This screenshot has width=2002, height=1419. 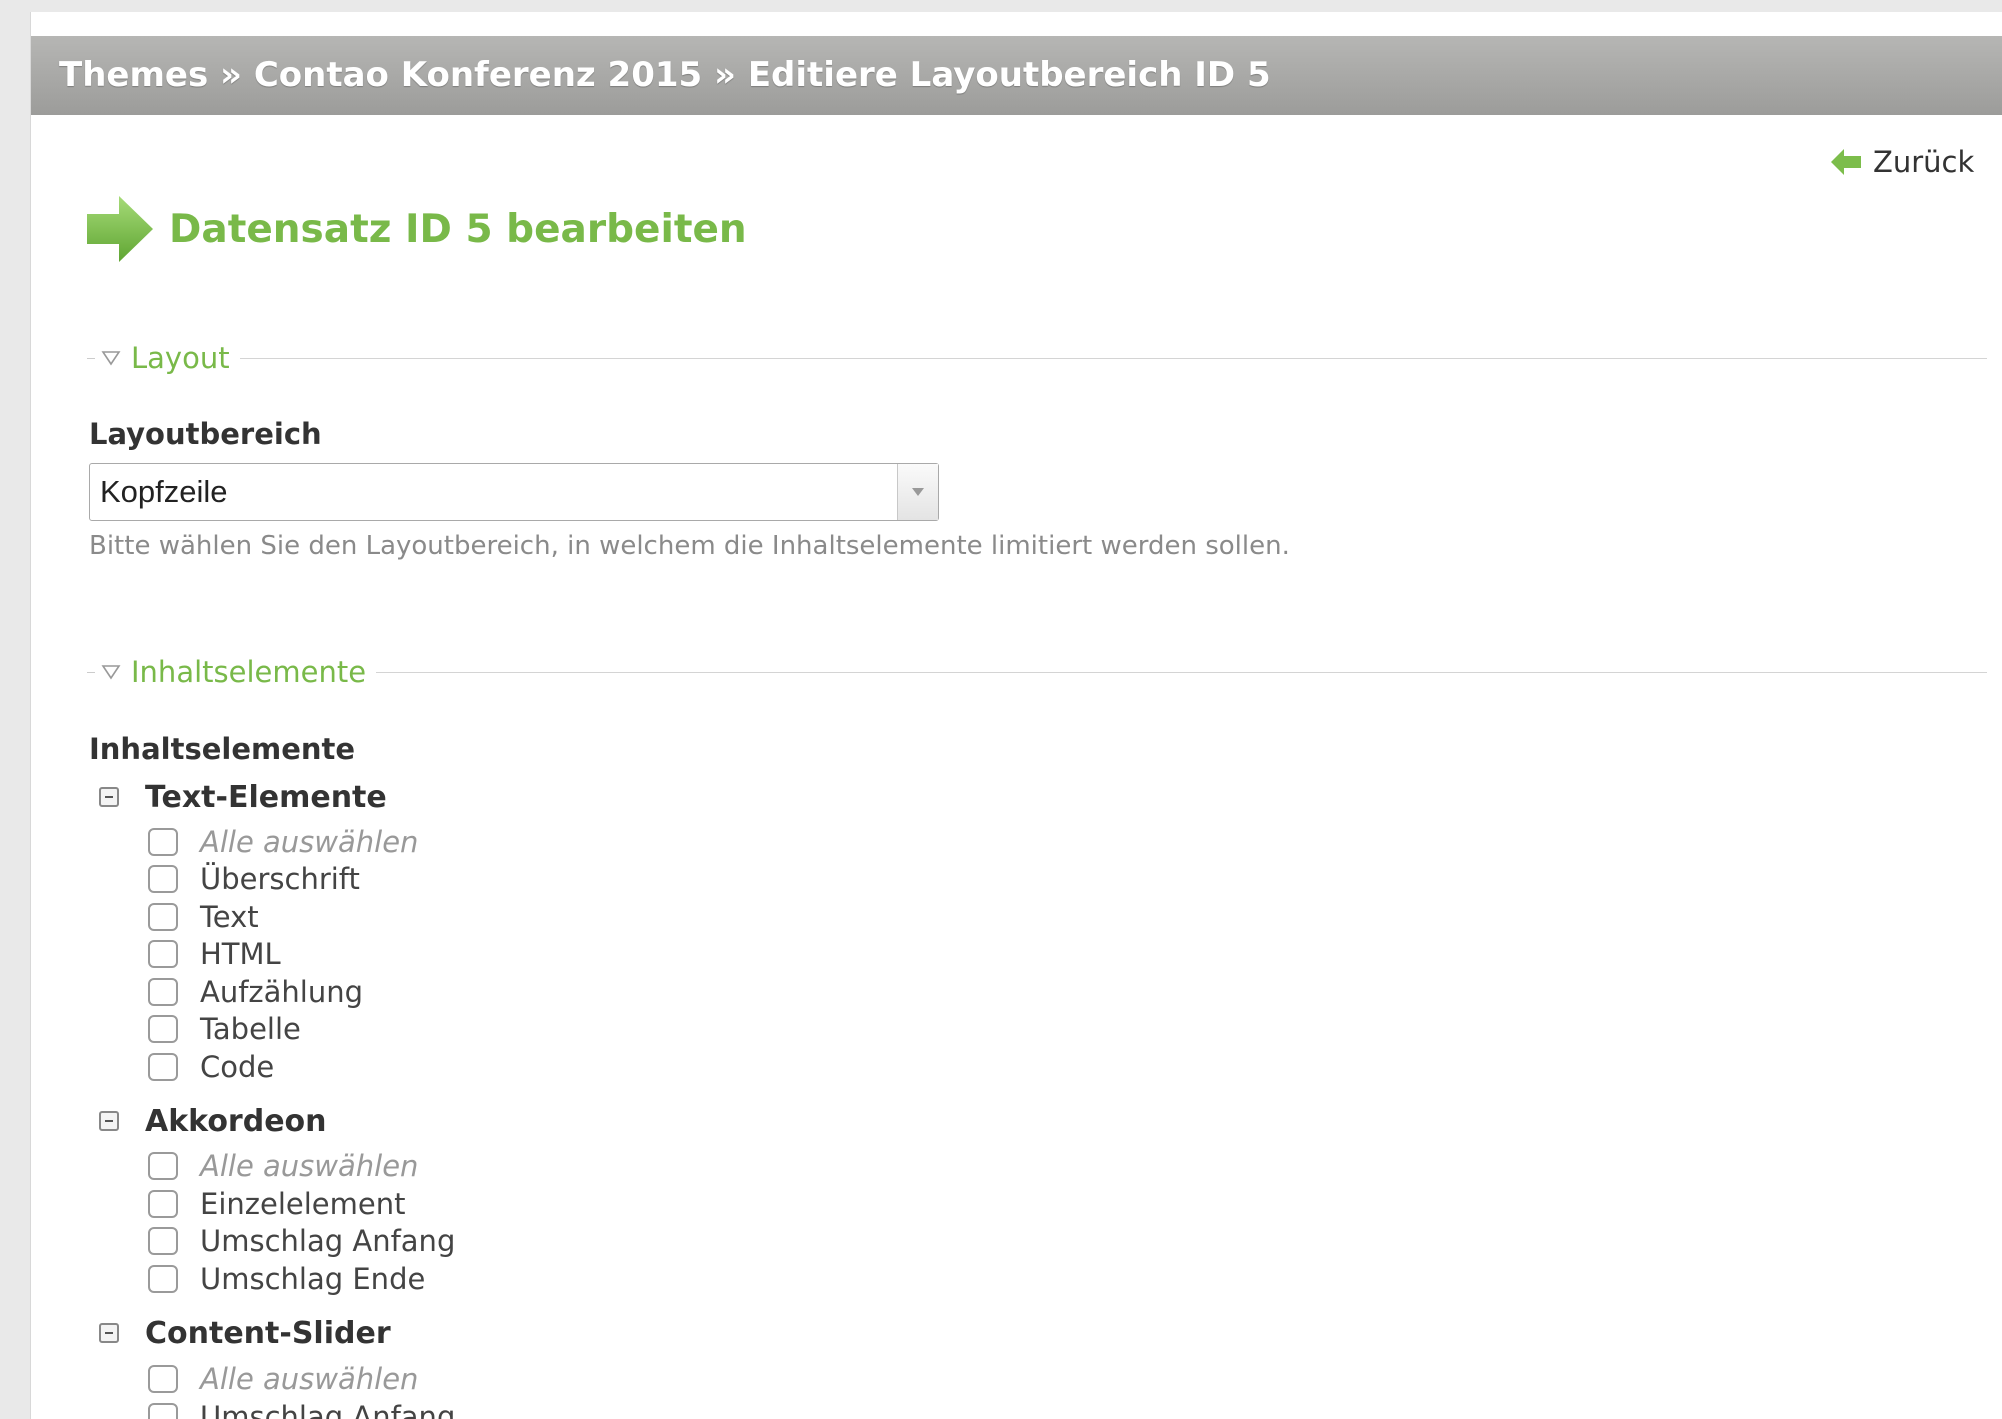 I want to click on checkbox-label: Überschrift, so click(x=280, y=879).